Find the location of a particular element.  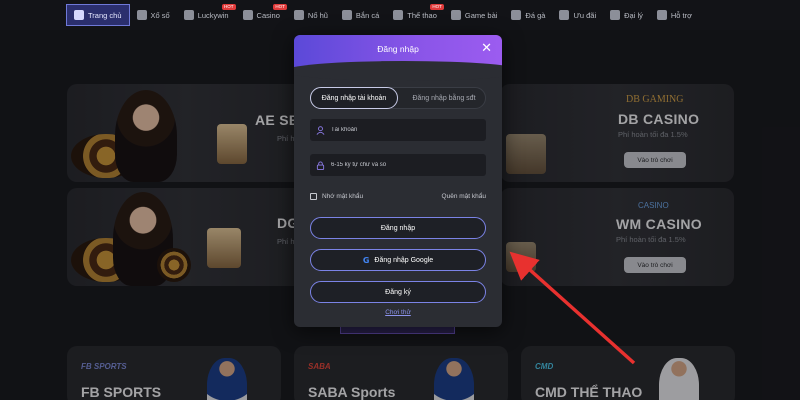

google-login-button: G Đăng nhập Google is located at coordinates (398, 260).